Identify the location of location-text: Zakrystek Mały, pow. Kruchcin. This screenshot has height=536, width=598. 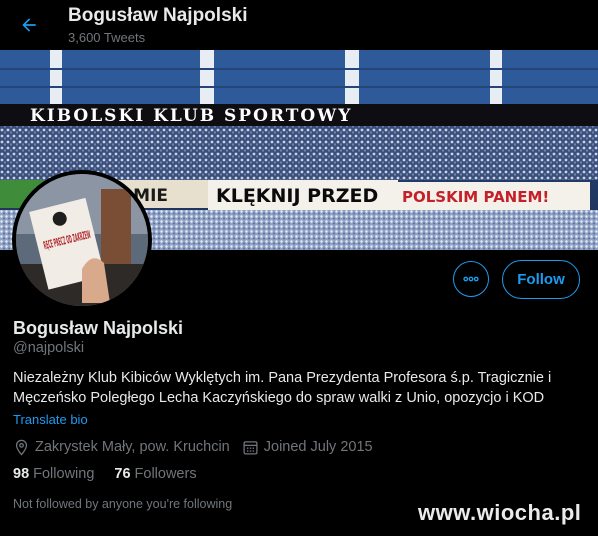
(132, 447).